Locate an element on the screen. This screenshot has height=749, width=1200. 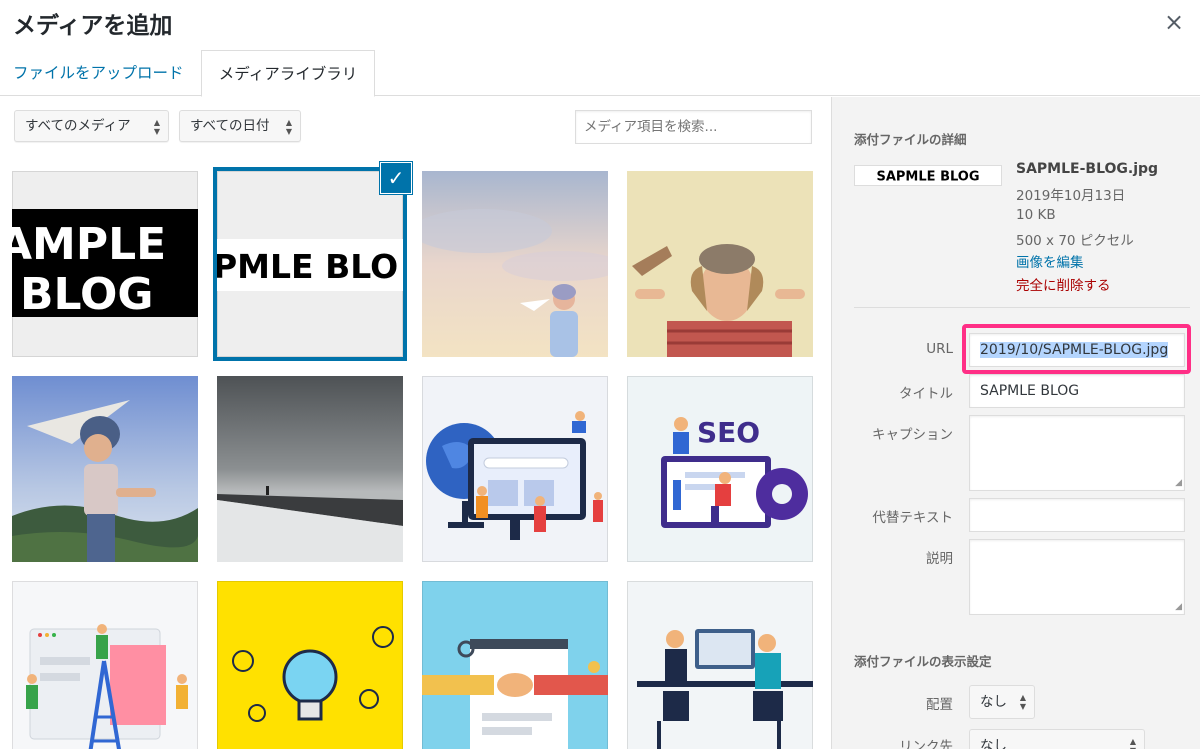
close-icon: × is located at coordinates (1174, 22).